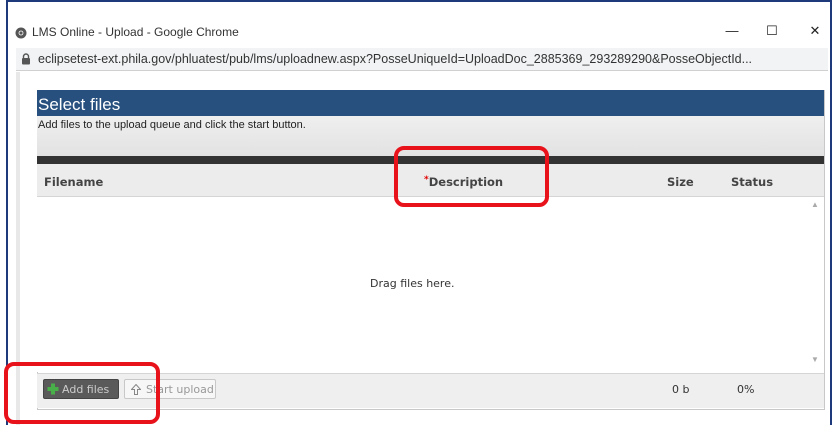 The height and width of the screenshot is (425, 833). What do you see at coordinates (471, 176) in the screenshot?
I see `description-highlight` at bounding box center [471, 176].